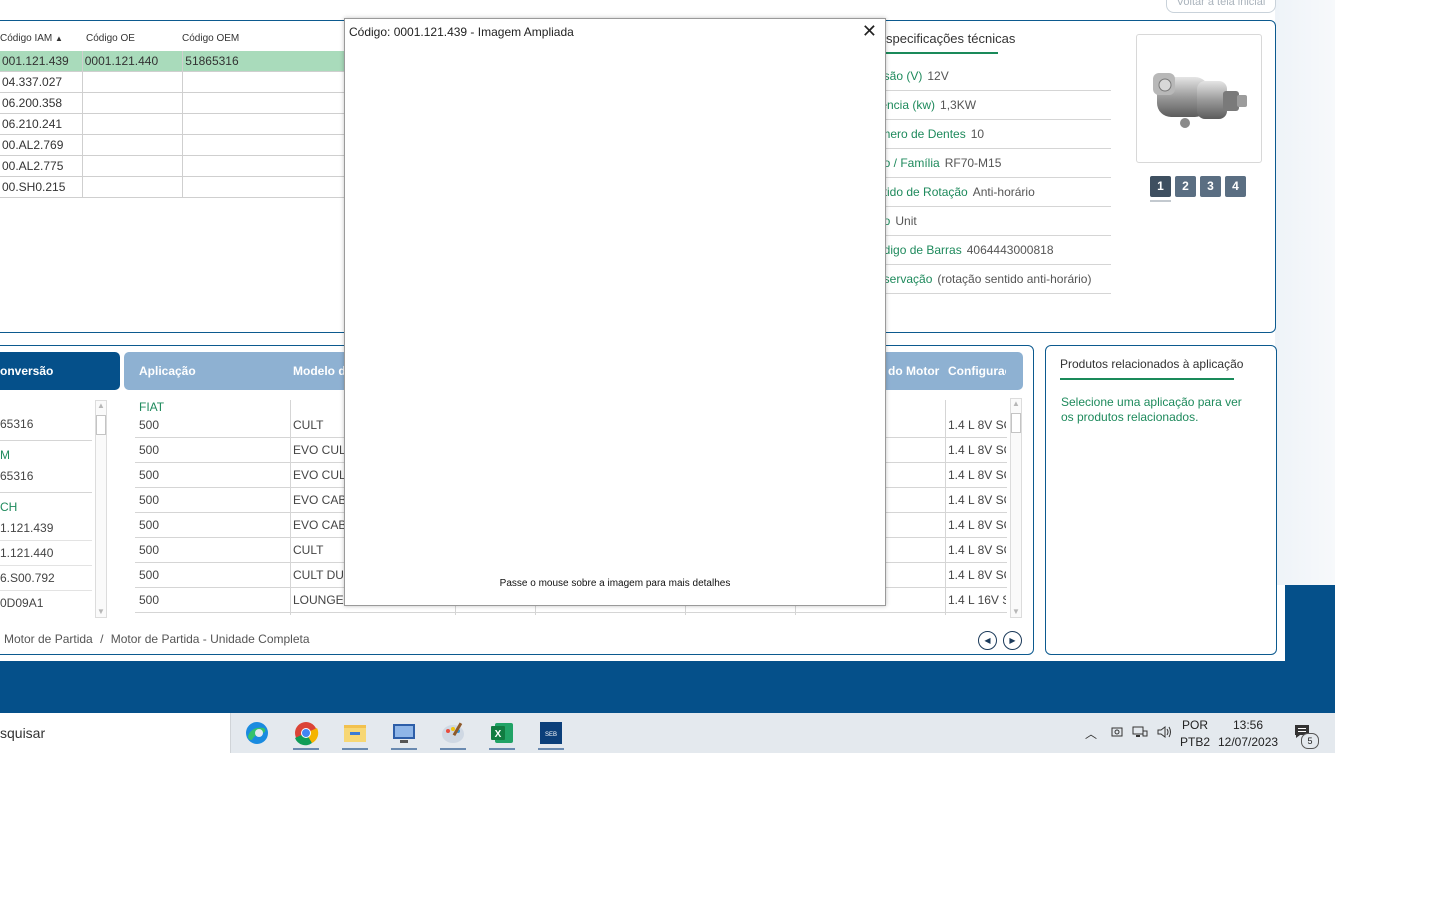  What do you see at coordinates (502, 734) in the screenshot?
I see `excel-icon: X` at bounding box center [502, 734].